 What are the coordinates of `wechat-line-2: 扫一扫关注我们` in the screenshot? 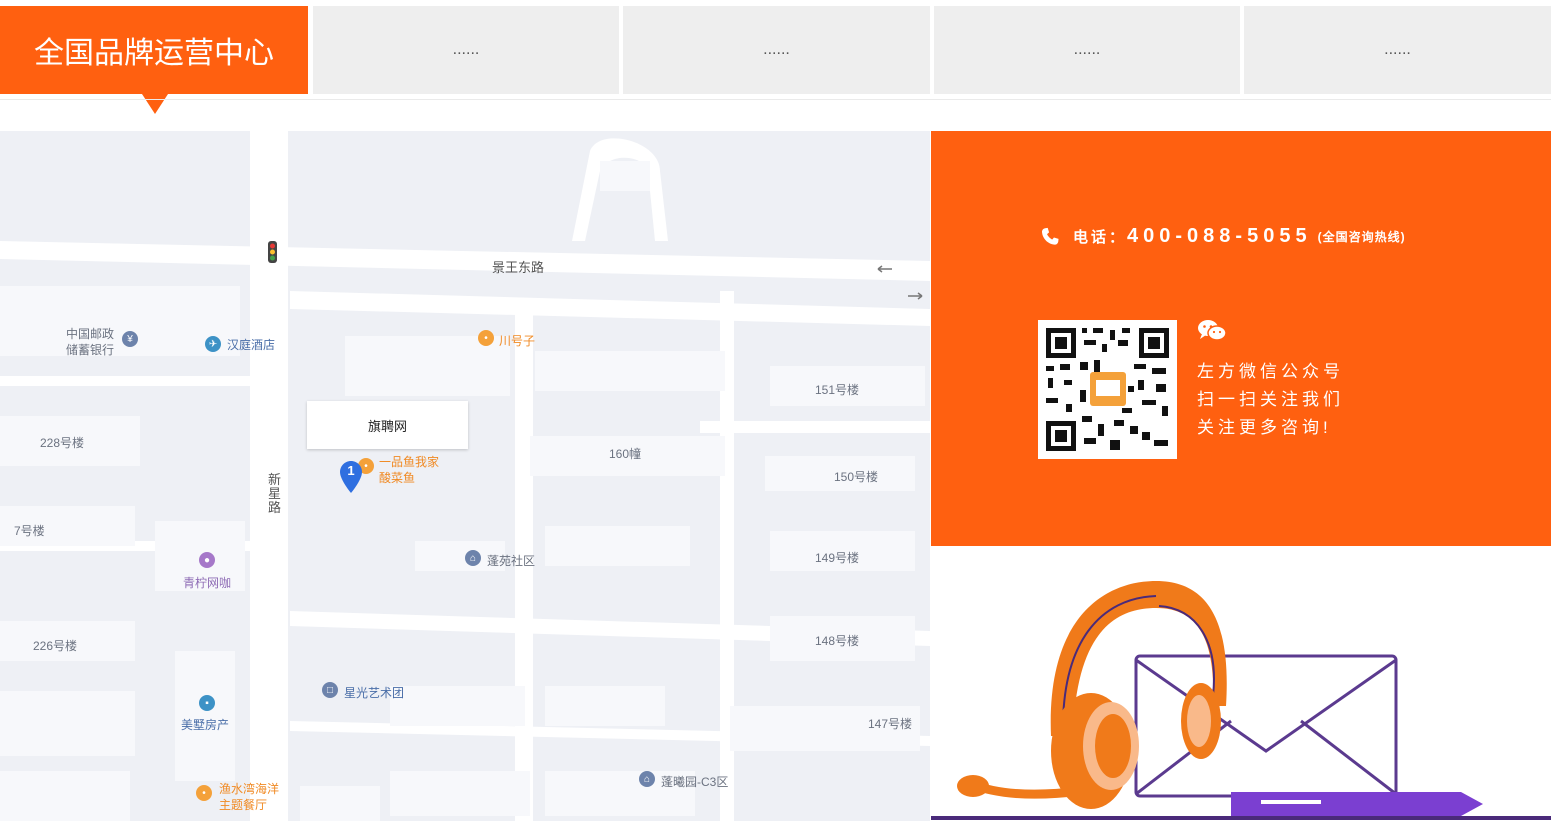 It's located at (1270, 399).